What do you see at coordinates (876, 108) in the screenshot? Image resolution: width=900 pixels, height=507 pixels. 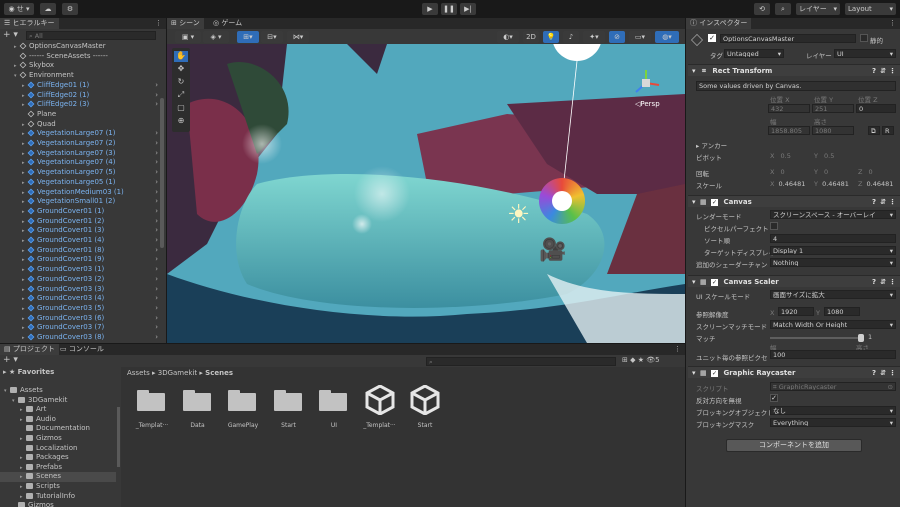 I see `pos-z-field: 0` at bounding box center [876, 108].